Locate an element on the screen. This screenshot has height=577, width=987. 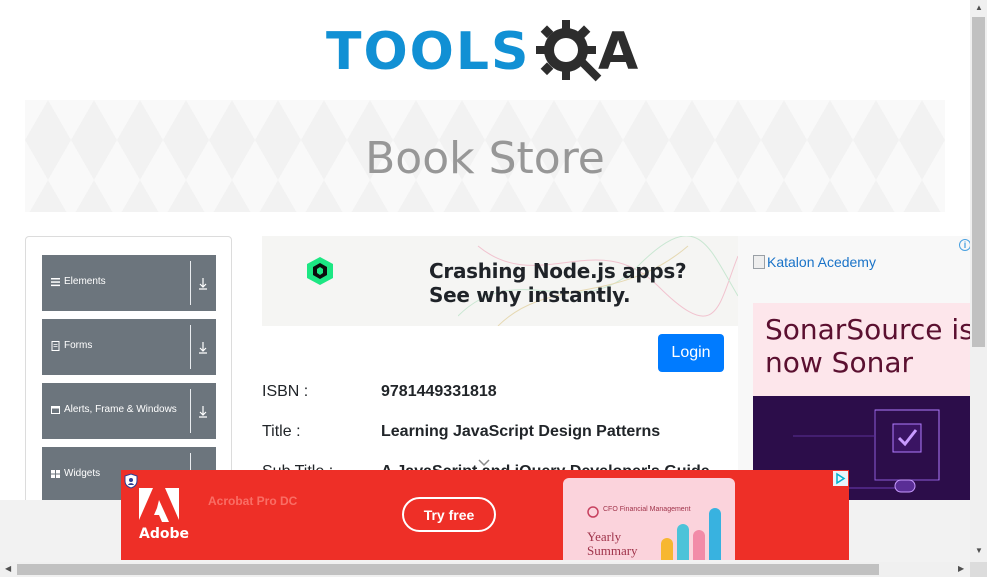
toolsqa-logo: TOOLS A is located at coordinates (491, 54).